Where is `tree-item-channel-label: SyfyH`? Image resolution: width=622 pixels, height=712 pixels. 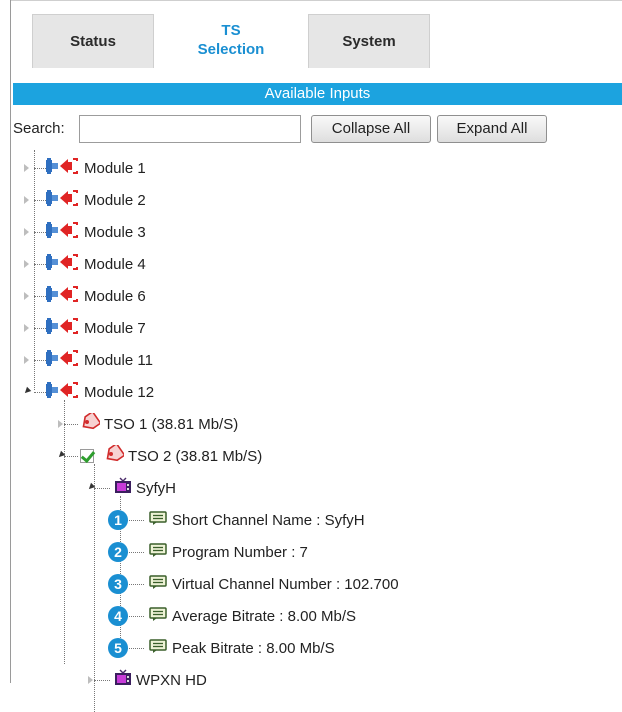
tree-item-channel-label: SyfyH is located at coordinates (156, 488).